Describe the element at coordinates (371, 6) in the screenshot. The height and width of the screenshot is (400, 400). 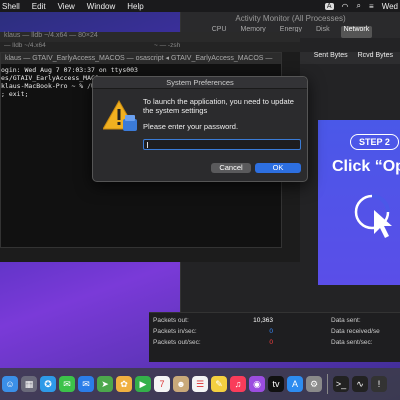
I see `control-center-icon: ≡` at that location.